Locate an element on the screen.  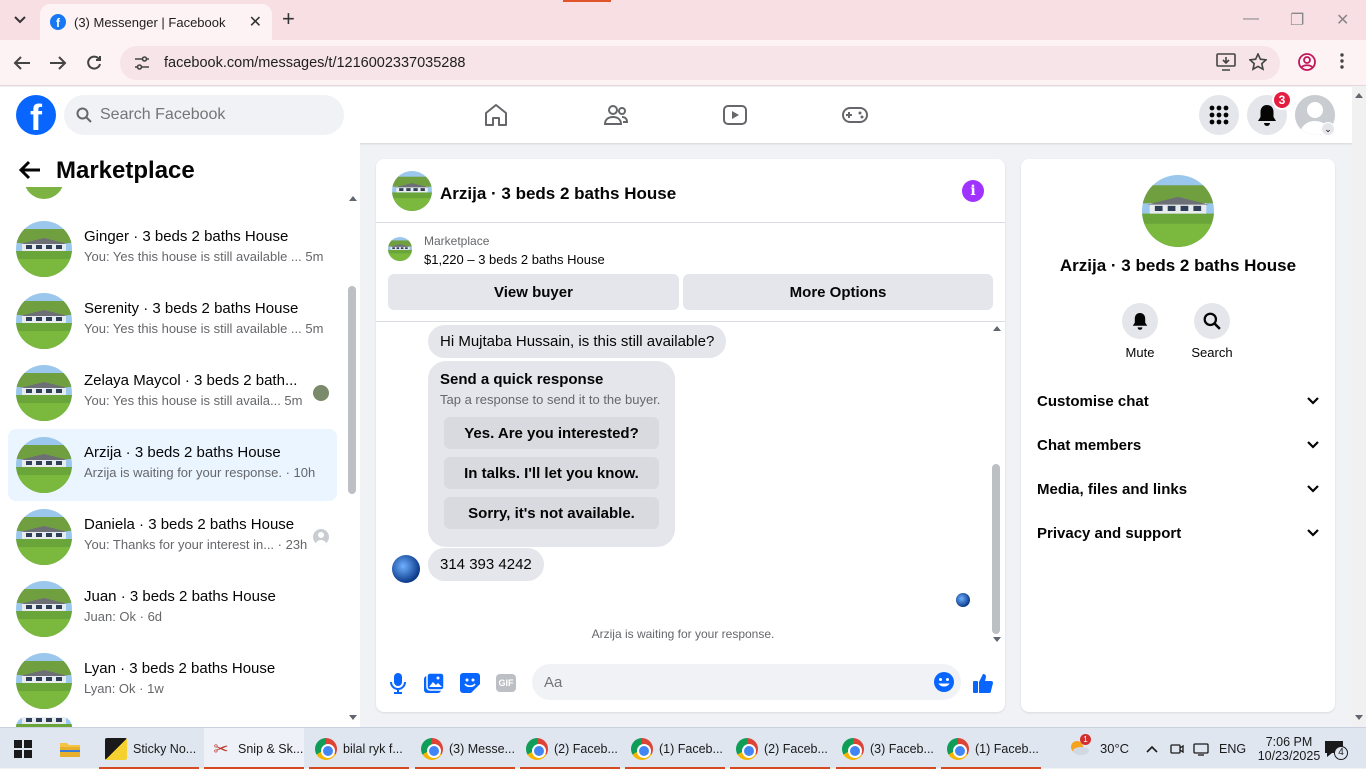
customise-chat-section: Customise chat is located at coordinates (1178, 401).